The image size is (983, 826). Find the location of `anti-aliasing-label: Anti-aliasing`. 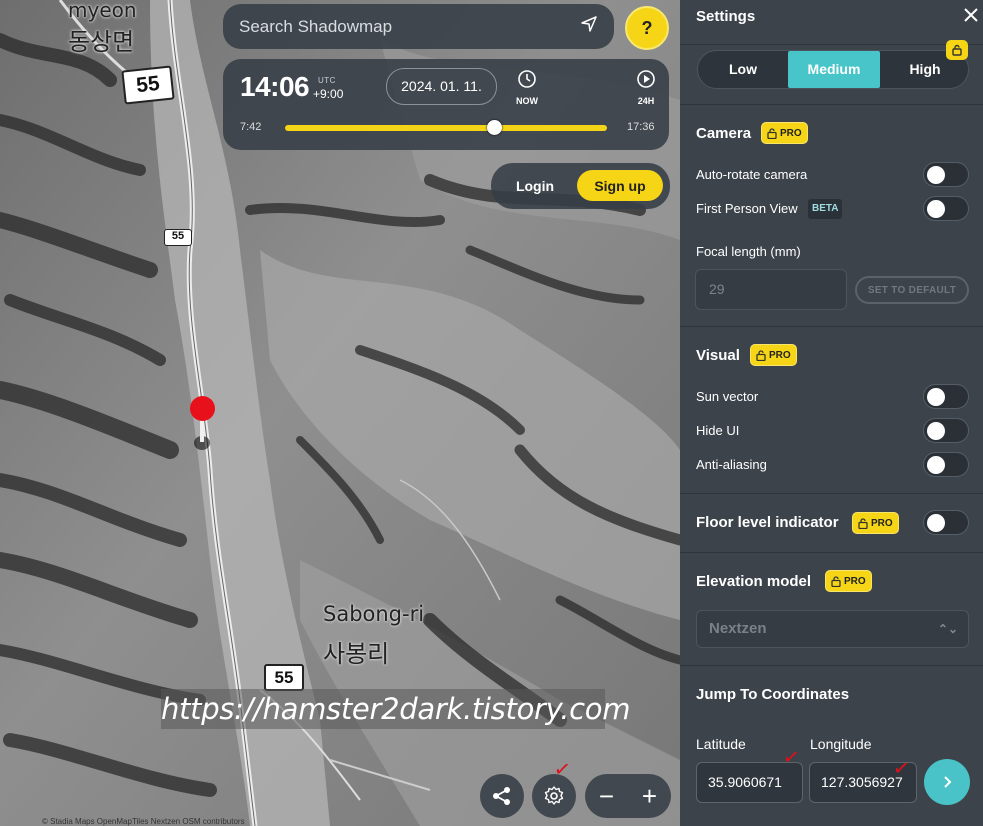

anti-aliasing-label: Anti-aliasing is located at coordinates (731, 464).